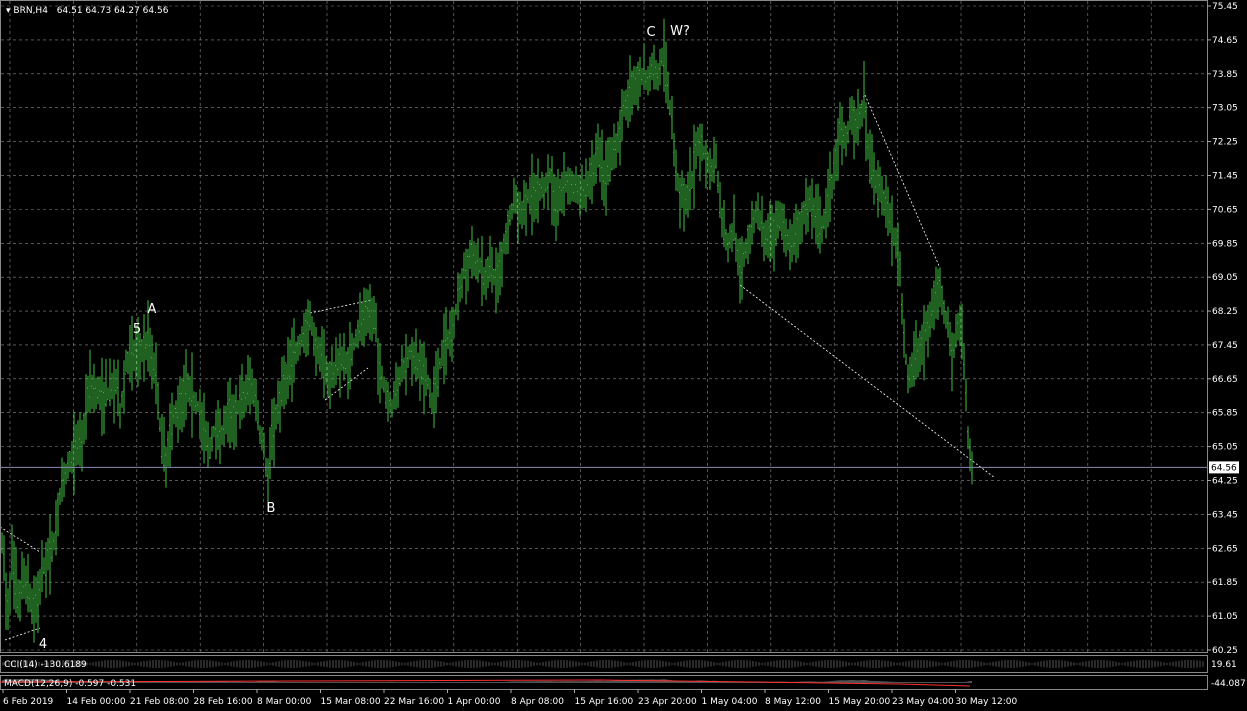 The image size is (1247, 711). Describe the element at coordinates (987, 702) in the screenshot. I see `x-tick-label: 30 May 12:00` at that location.